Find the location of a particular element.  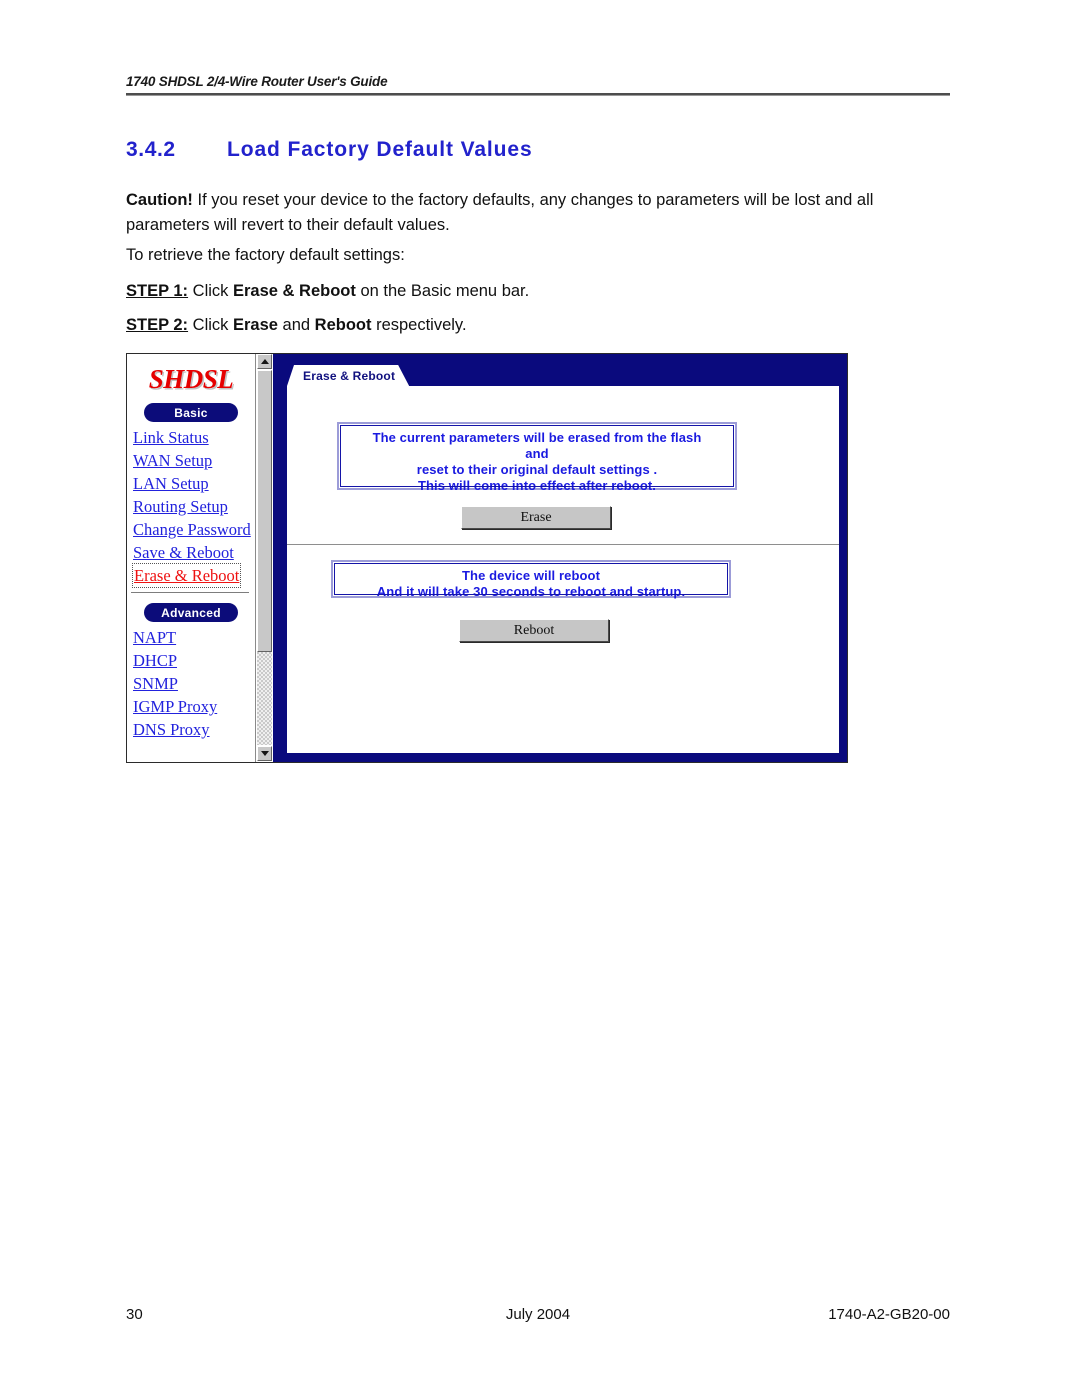

step-2-mid-text: and is located at coordinates (296, 325).